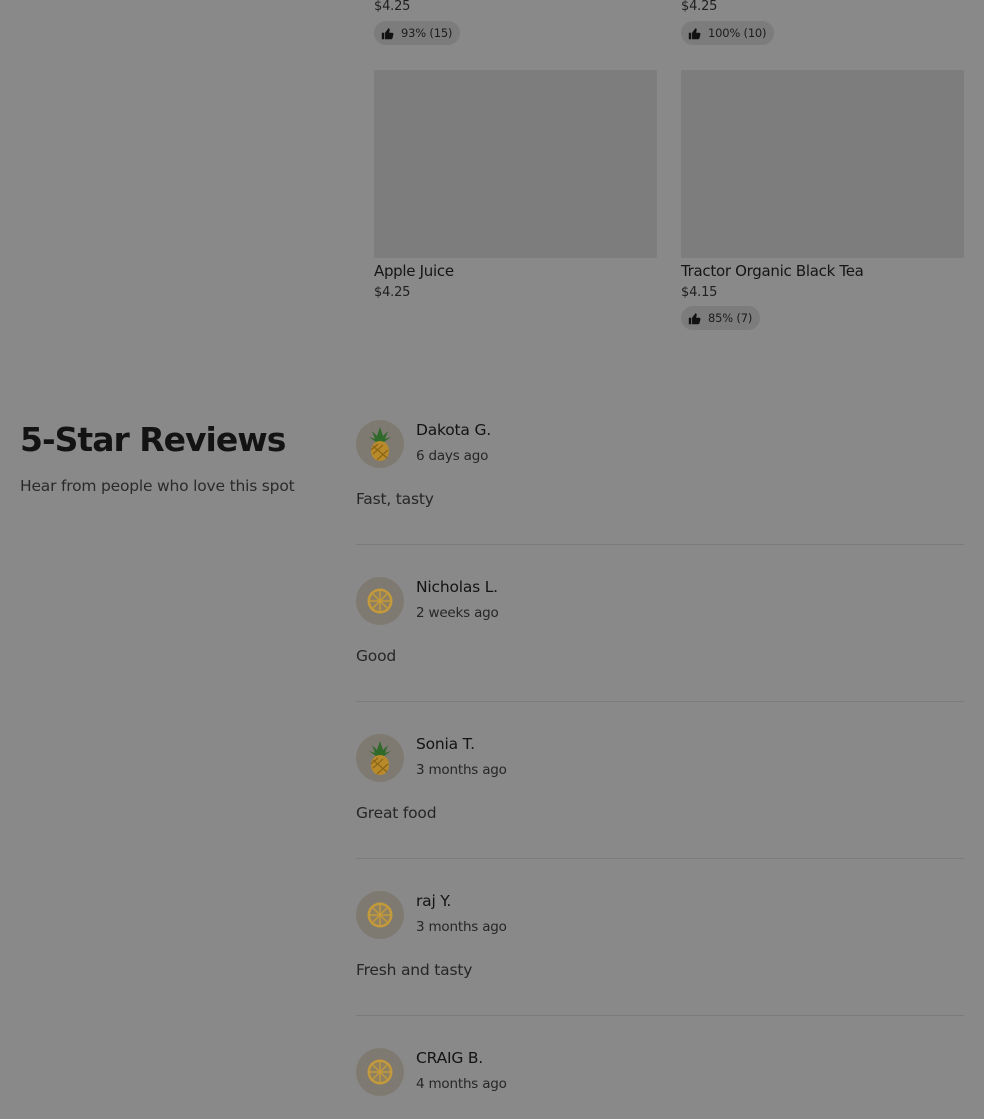 The height and width of the screenshot is (1119, 984). What do you see at coordinates (427, 33) in the screenshot?
I see `rating-text: 93% (15)` at bounding box center [427, 33].